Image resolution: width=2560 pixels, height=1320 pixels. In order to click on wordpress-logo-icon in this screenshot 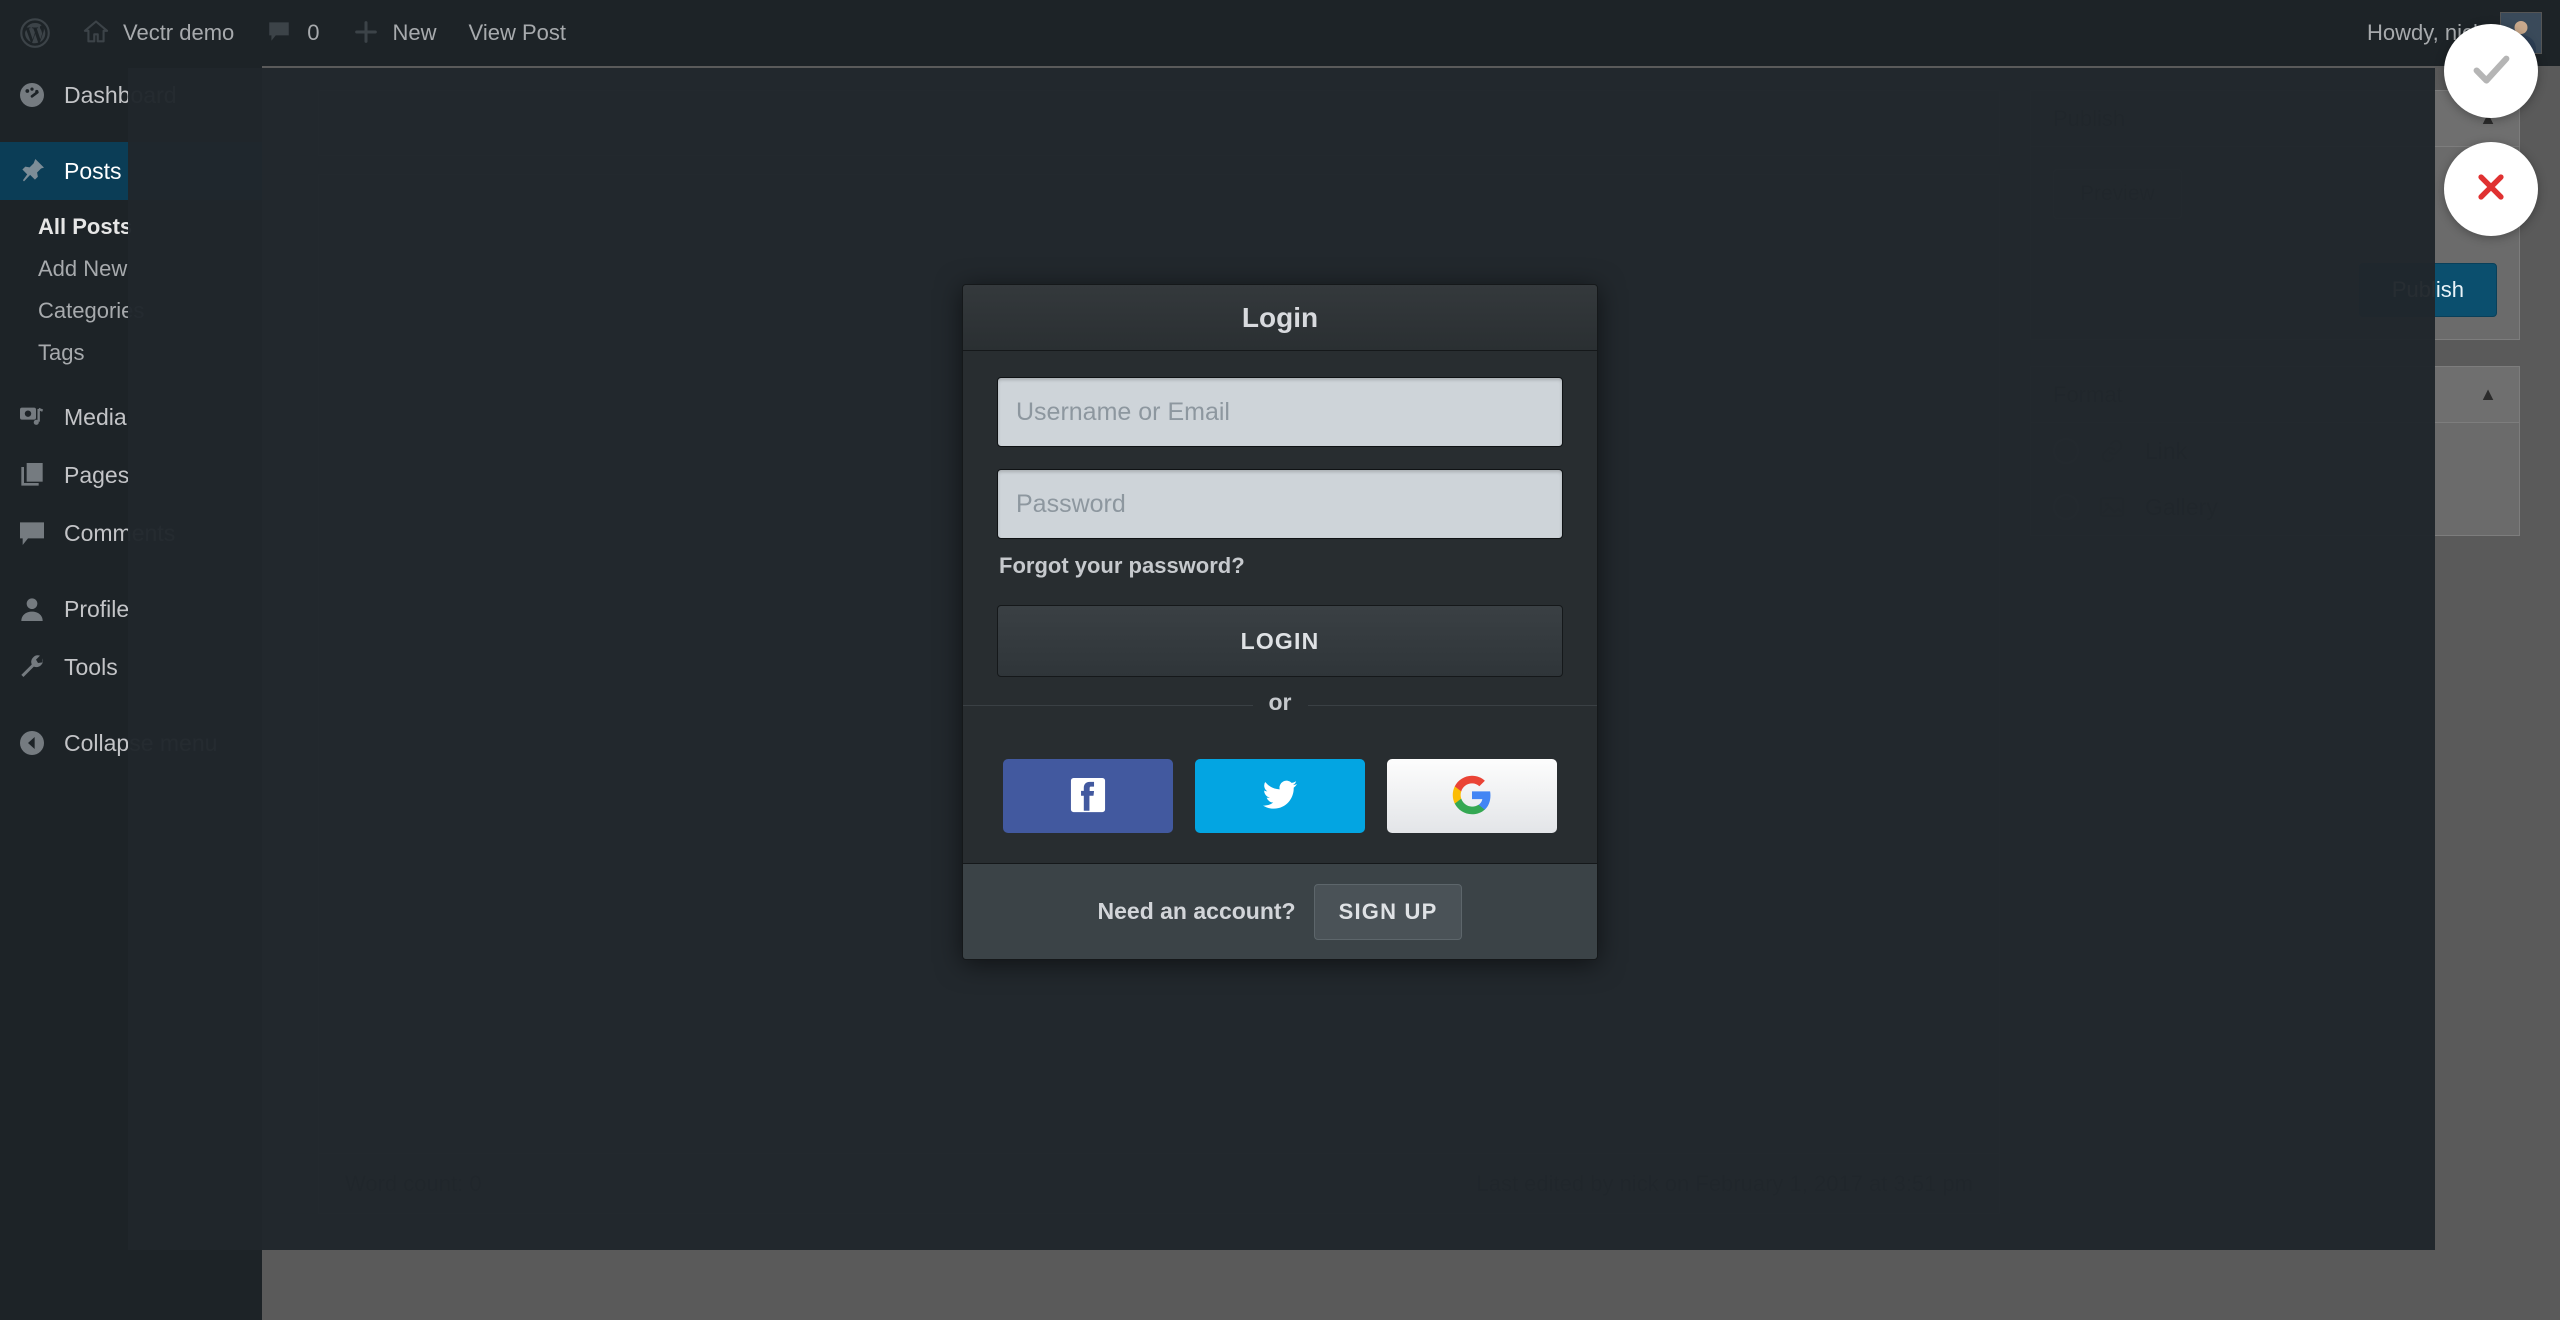, I will do `click(35, 33)`.